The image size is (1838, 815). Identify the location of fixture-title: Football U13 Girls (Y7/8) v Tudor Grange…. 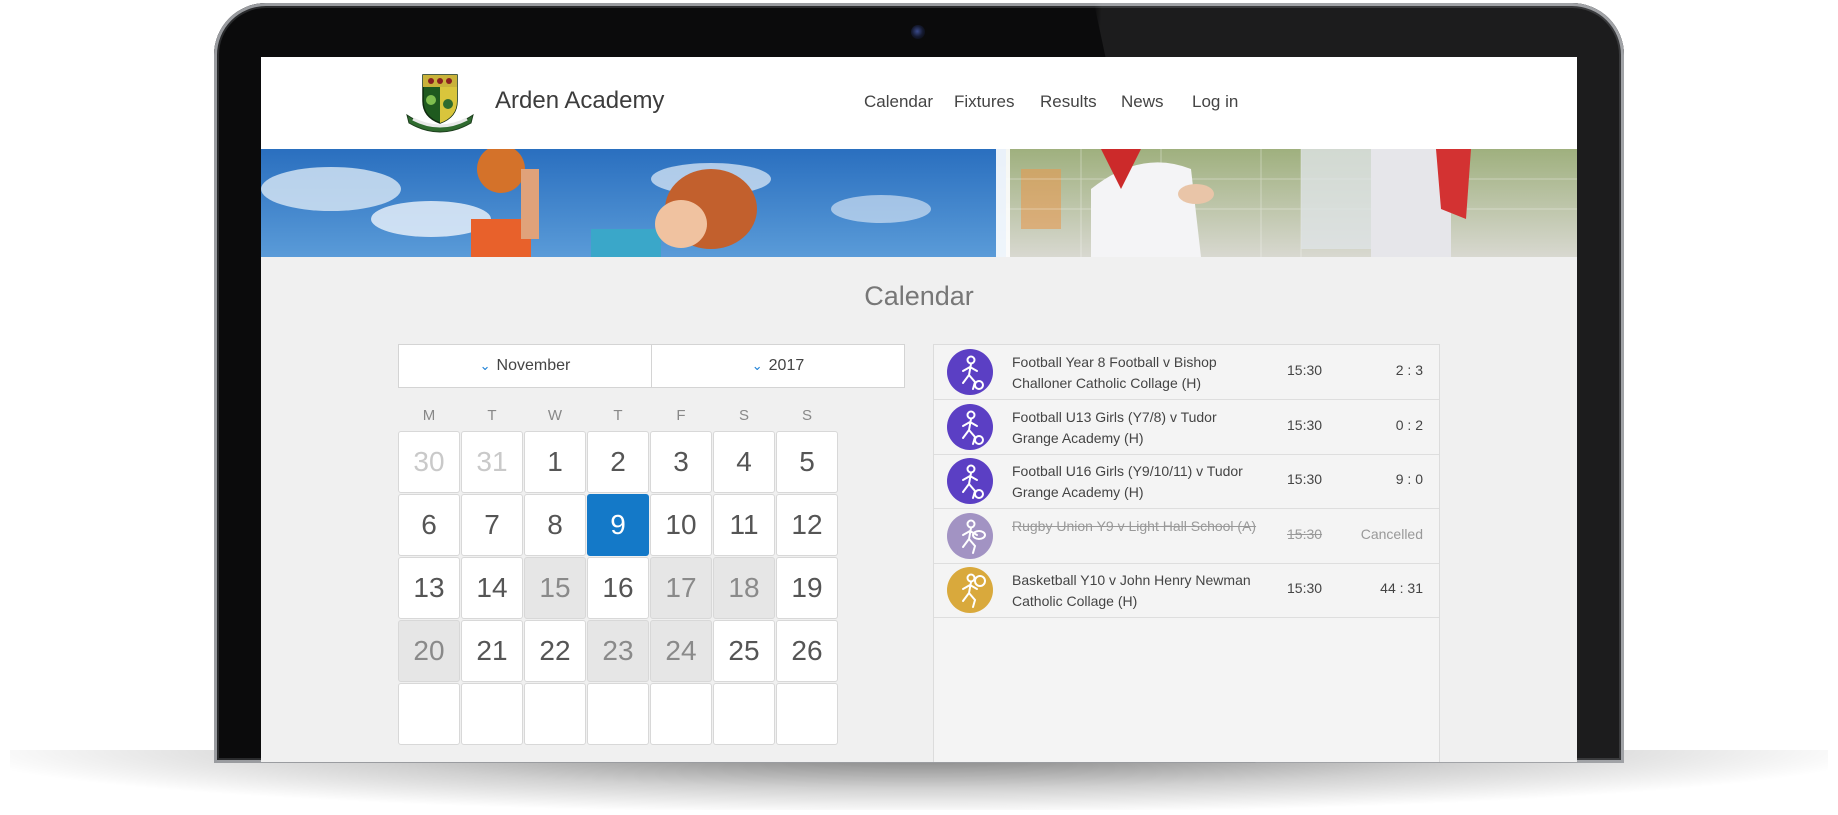
(1114, 427).